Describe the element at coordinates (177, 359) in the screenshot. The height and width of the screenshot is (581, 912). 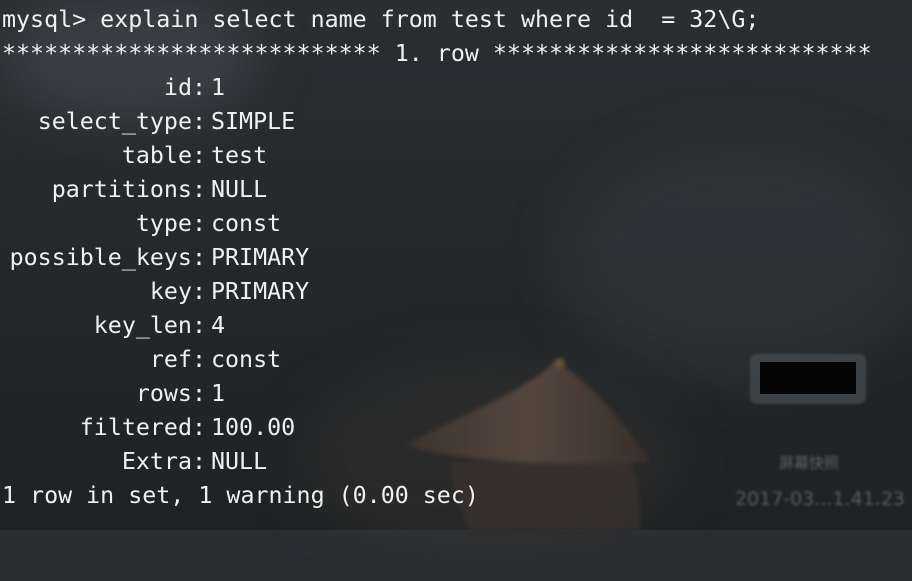
I see `field-key: ref:` at that location.